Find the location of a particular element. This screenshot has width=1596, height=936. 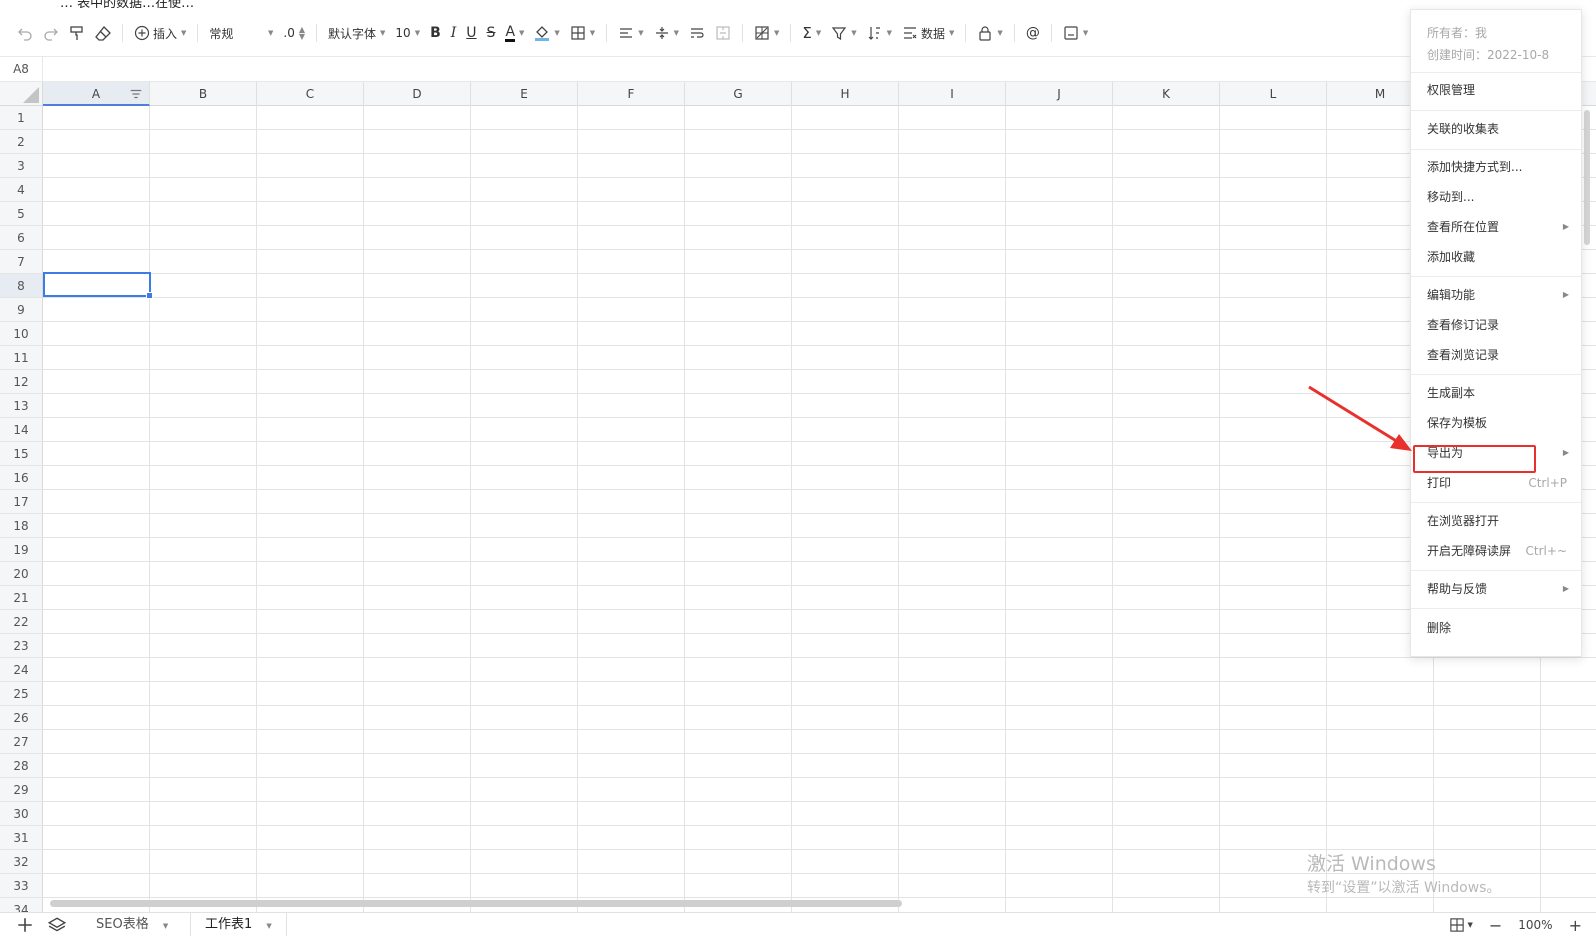

font-color-button: A ▼ is located at coordinates (514, 33).